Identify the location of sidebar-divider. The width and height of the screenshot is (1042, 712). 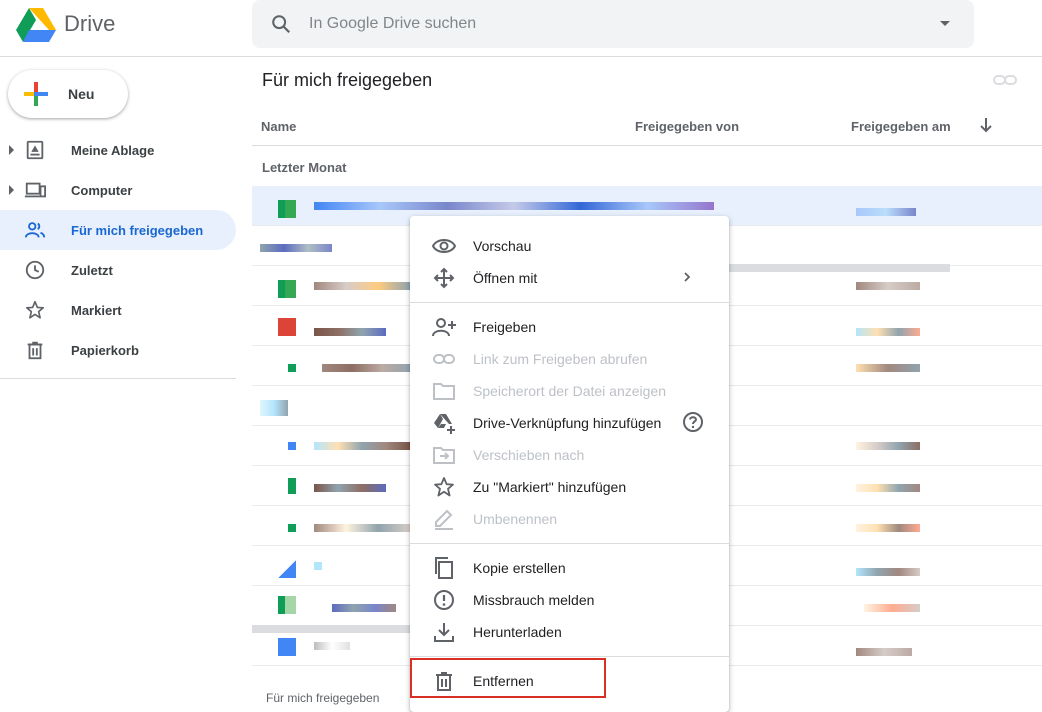
(118, 378).